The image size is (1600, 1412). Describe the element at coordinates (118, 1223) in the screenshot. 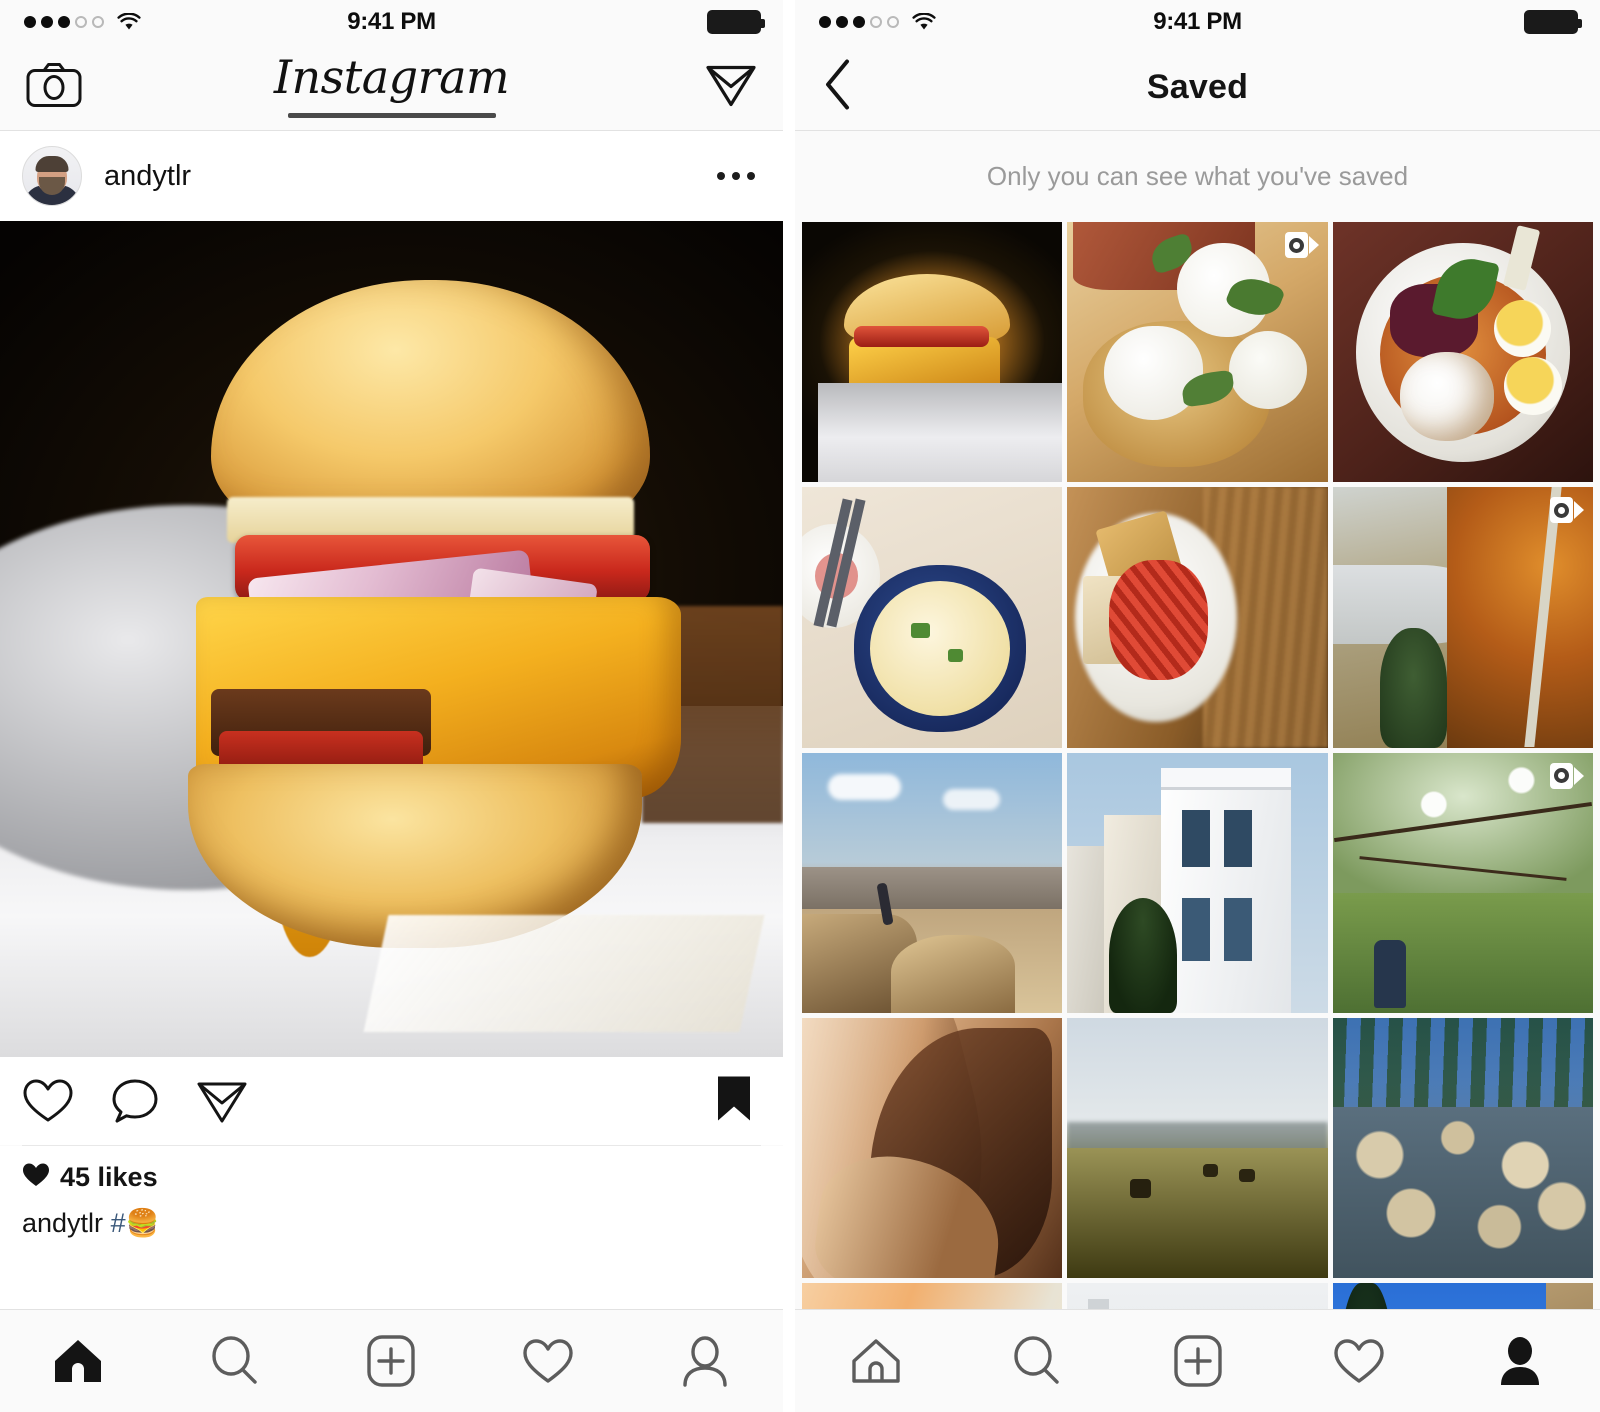

I see `caption-hashtag: #` at that location.